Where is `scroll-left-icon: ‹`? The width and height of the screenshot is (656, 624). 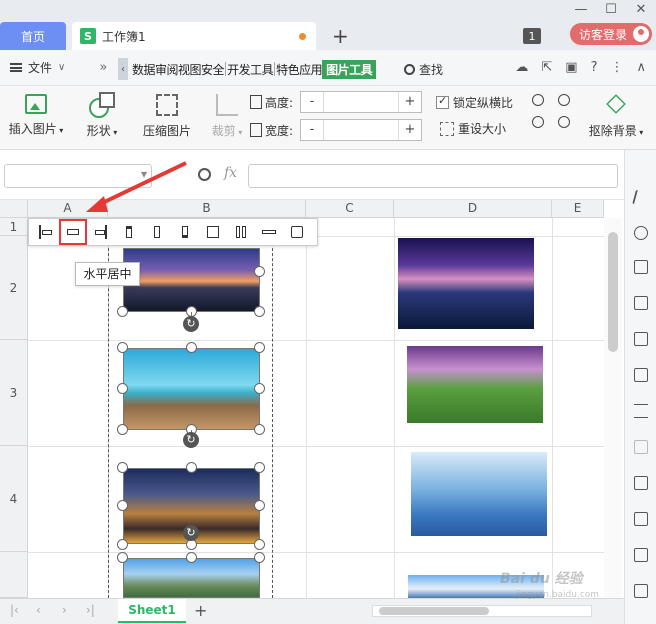 scroll-left-icon: ‹ is located at coordinates (123, 69).